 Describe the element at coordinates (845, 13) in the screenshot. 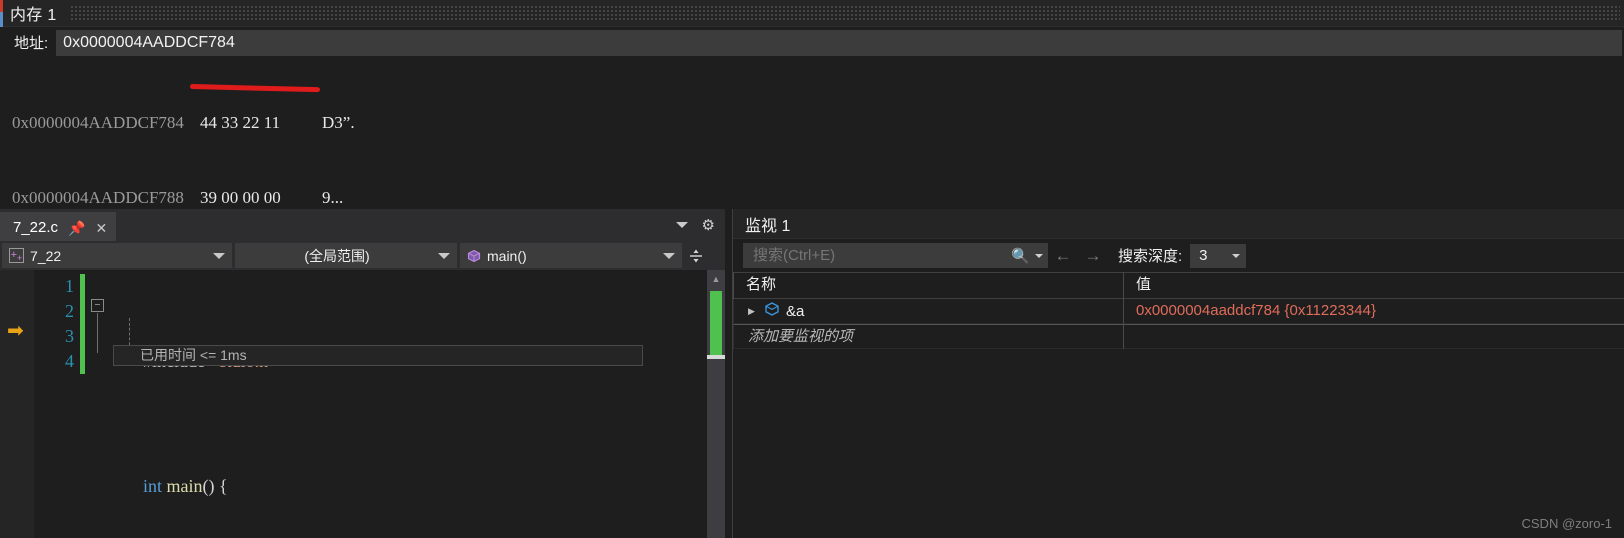

I see `memory-drag-handle` at that location.